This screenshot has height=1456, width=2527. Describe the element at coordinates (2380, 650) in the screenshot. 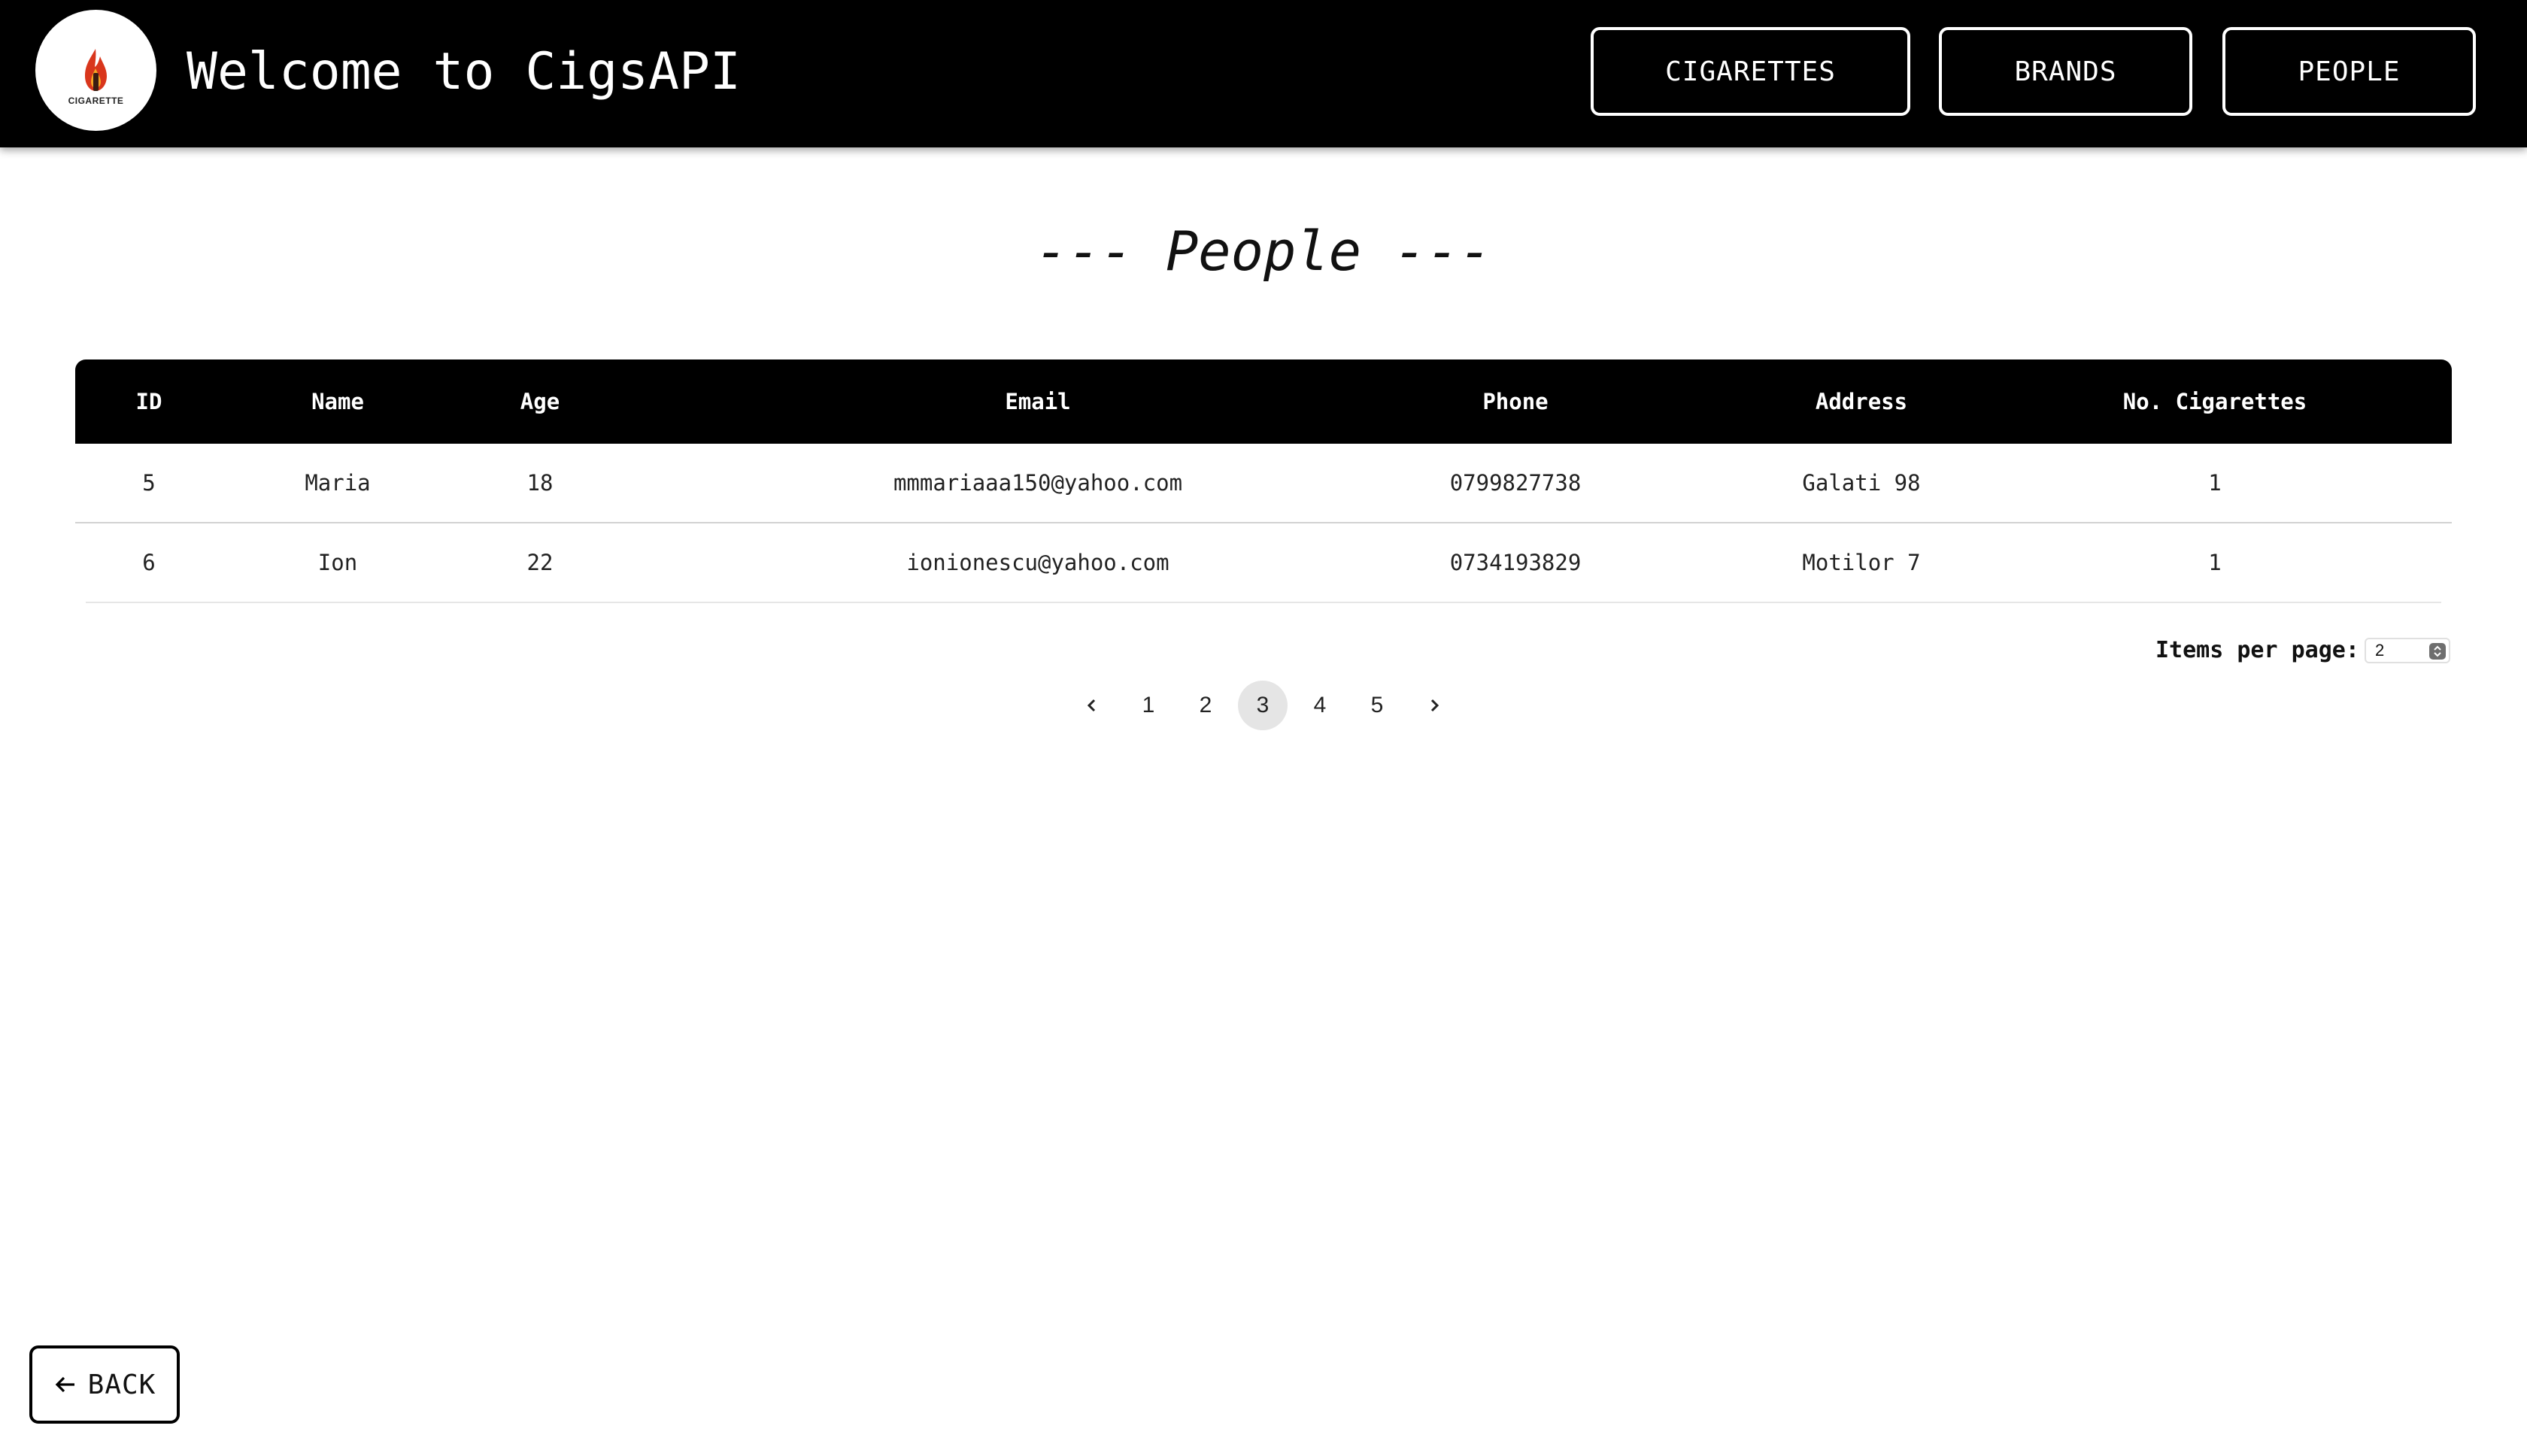

I see `items-per-page-value: 2` at that location.